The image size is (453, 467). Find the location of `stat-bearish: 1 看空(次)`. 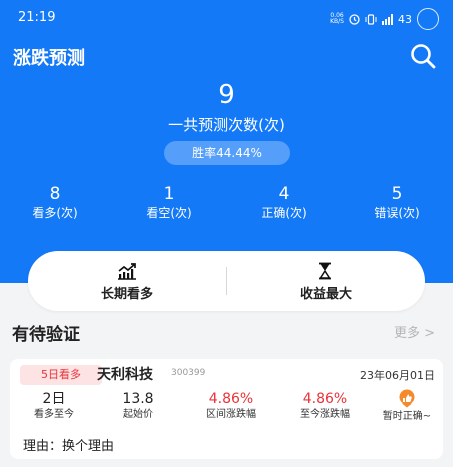

stat-bearish: 1 看空(次) is located at coordinates (169, 203).